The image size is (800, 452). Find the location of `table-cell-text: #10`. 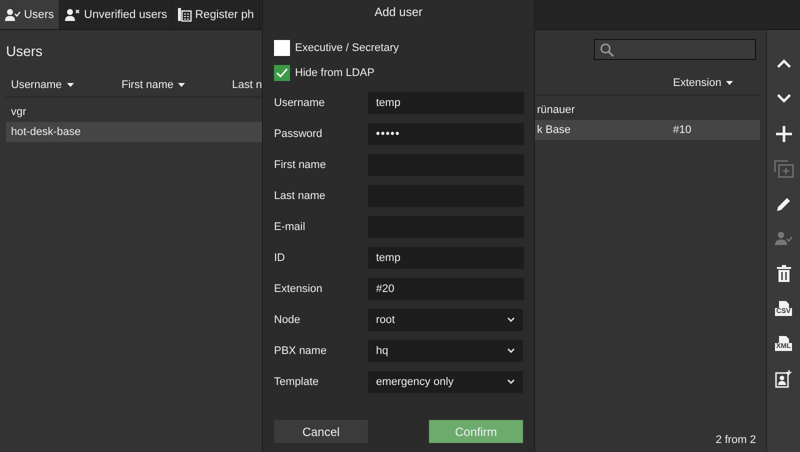

table-cell-text: #10 is located at coordinates (682, 130).